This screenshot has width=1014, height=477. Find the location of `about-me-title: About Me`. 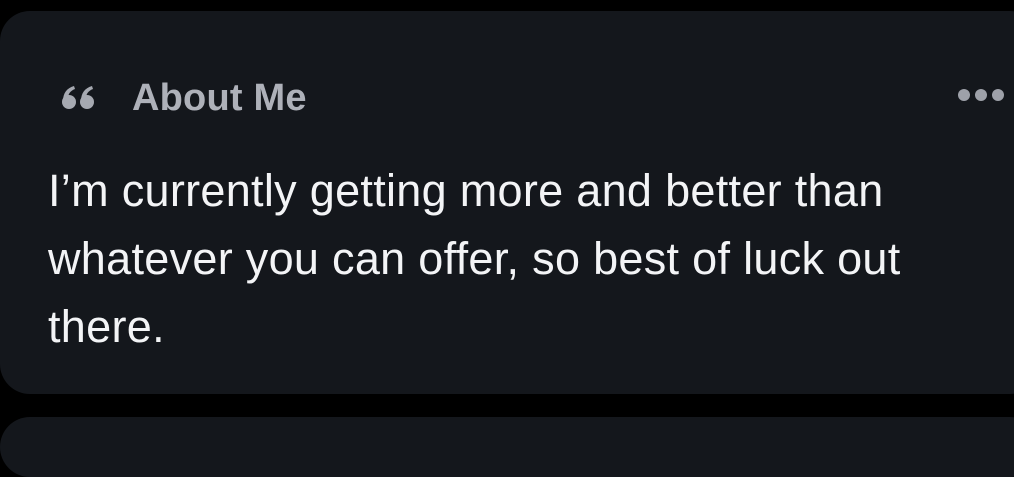

about-me-title: About Me is located at coordinates (219, 97).